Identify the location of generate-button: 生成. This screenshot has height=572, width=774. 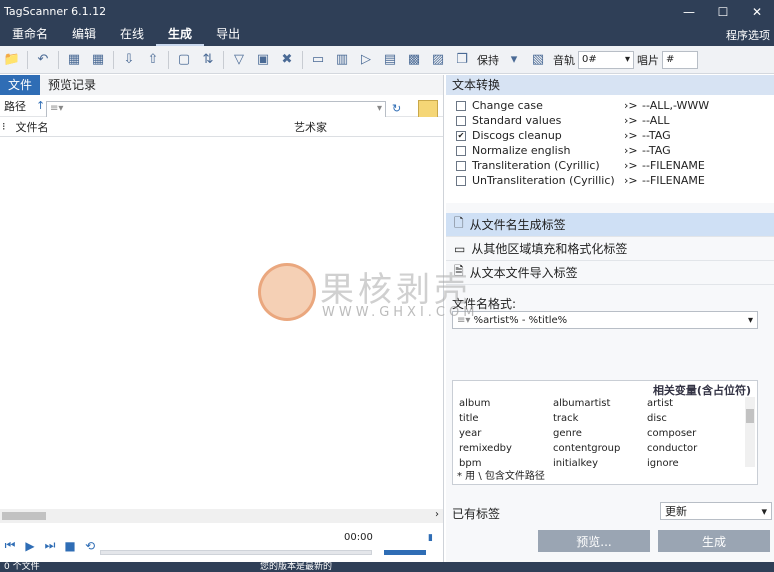
(714, 541).